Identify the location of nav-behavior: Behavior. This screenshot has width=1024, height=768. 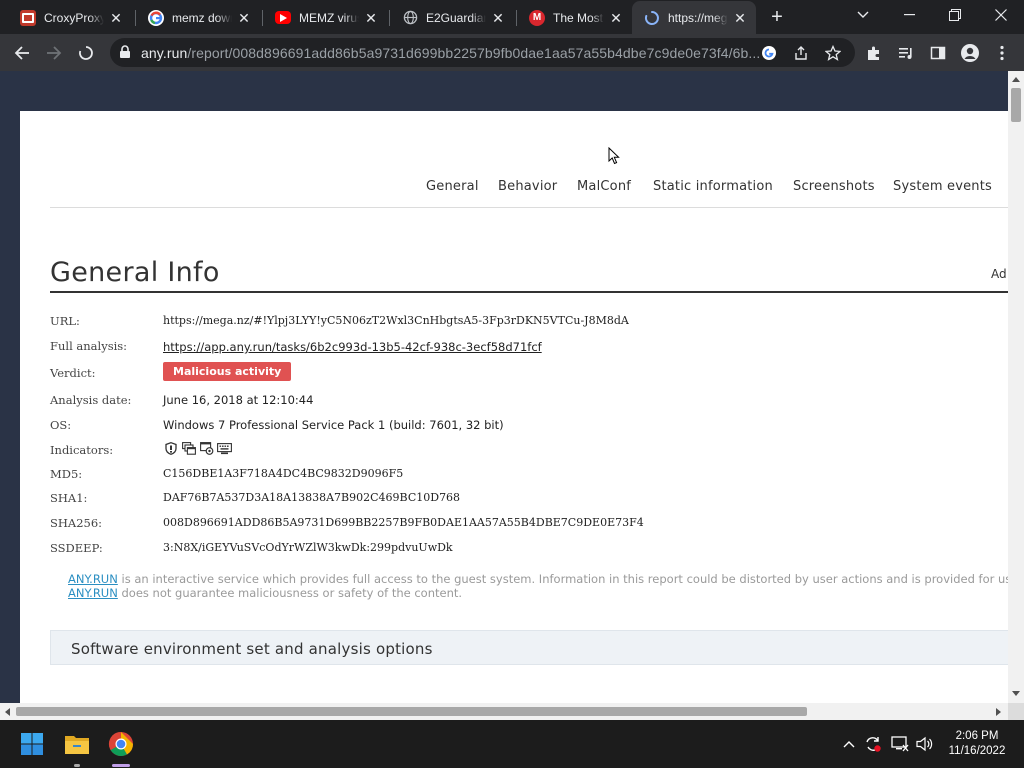
(527, 186).